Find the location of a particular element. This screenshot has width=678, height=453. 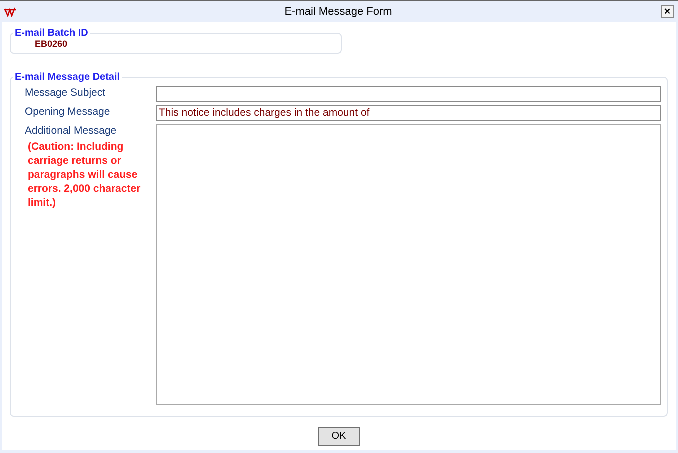

app-logo-icon is located at coordinates (10, 11).